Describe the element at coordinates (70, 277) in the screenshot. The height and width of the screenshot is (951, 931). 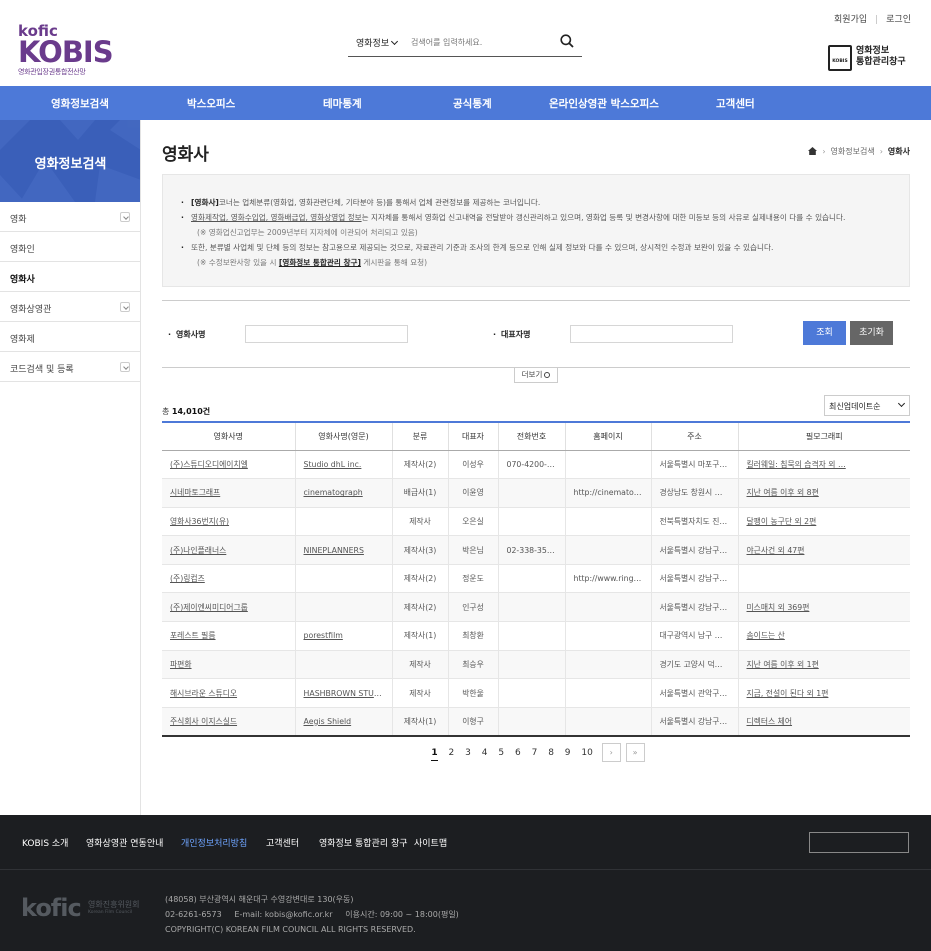
I see `sidebar-item-company: 영화사` at that location.